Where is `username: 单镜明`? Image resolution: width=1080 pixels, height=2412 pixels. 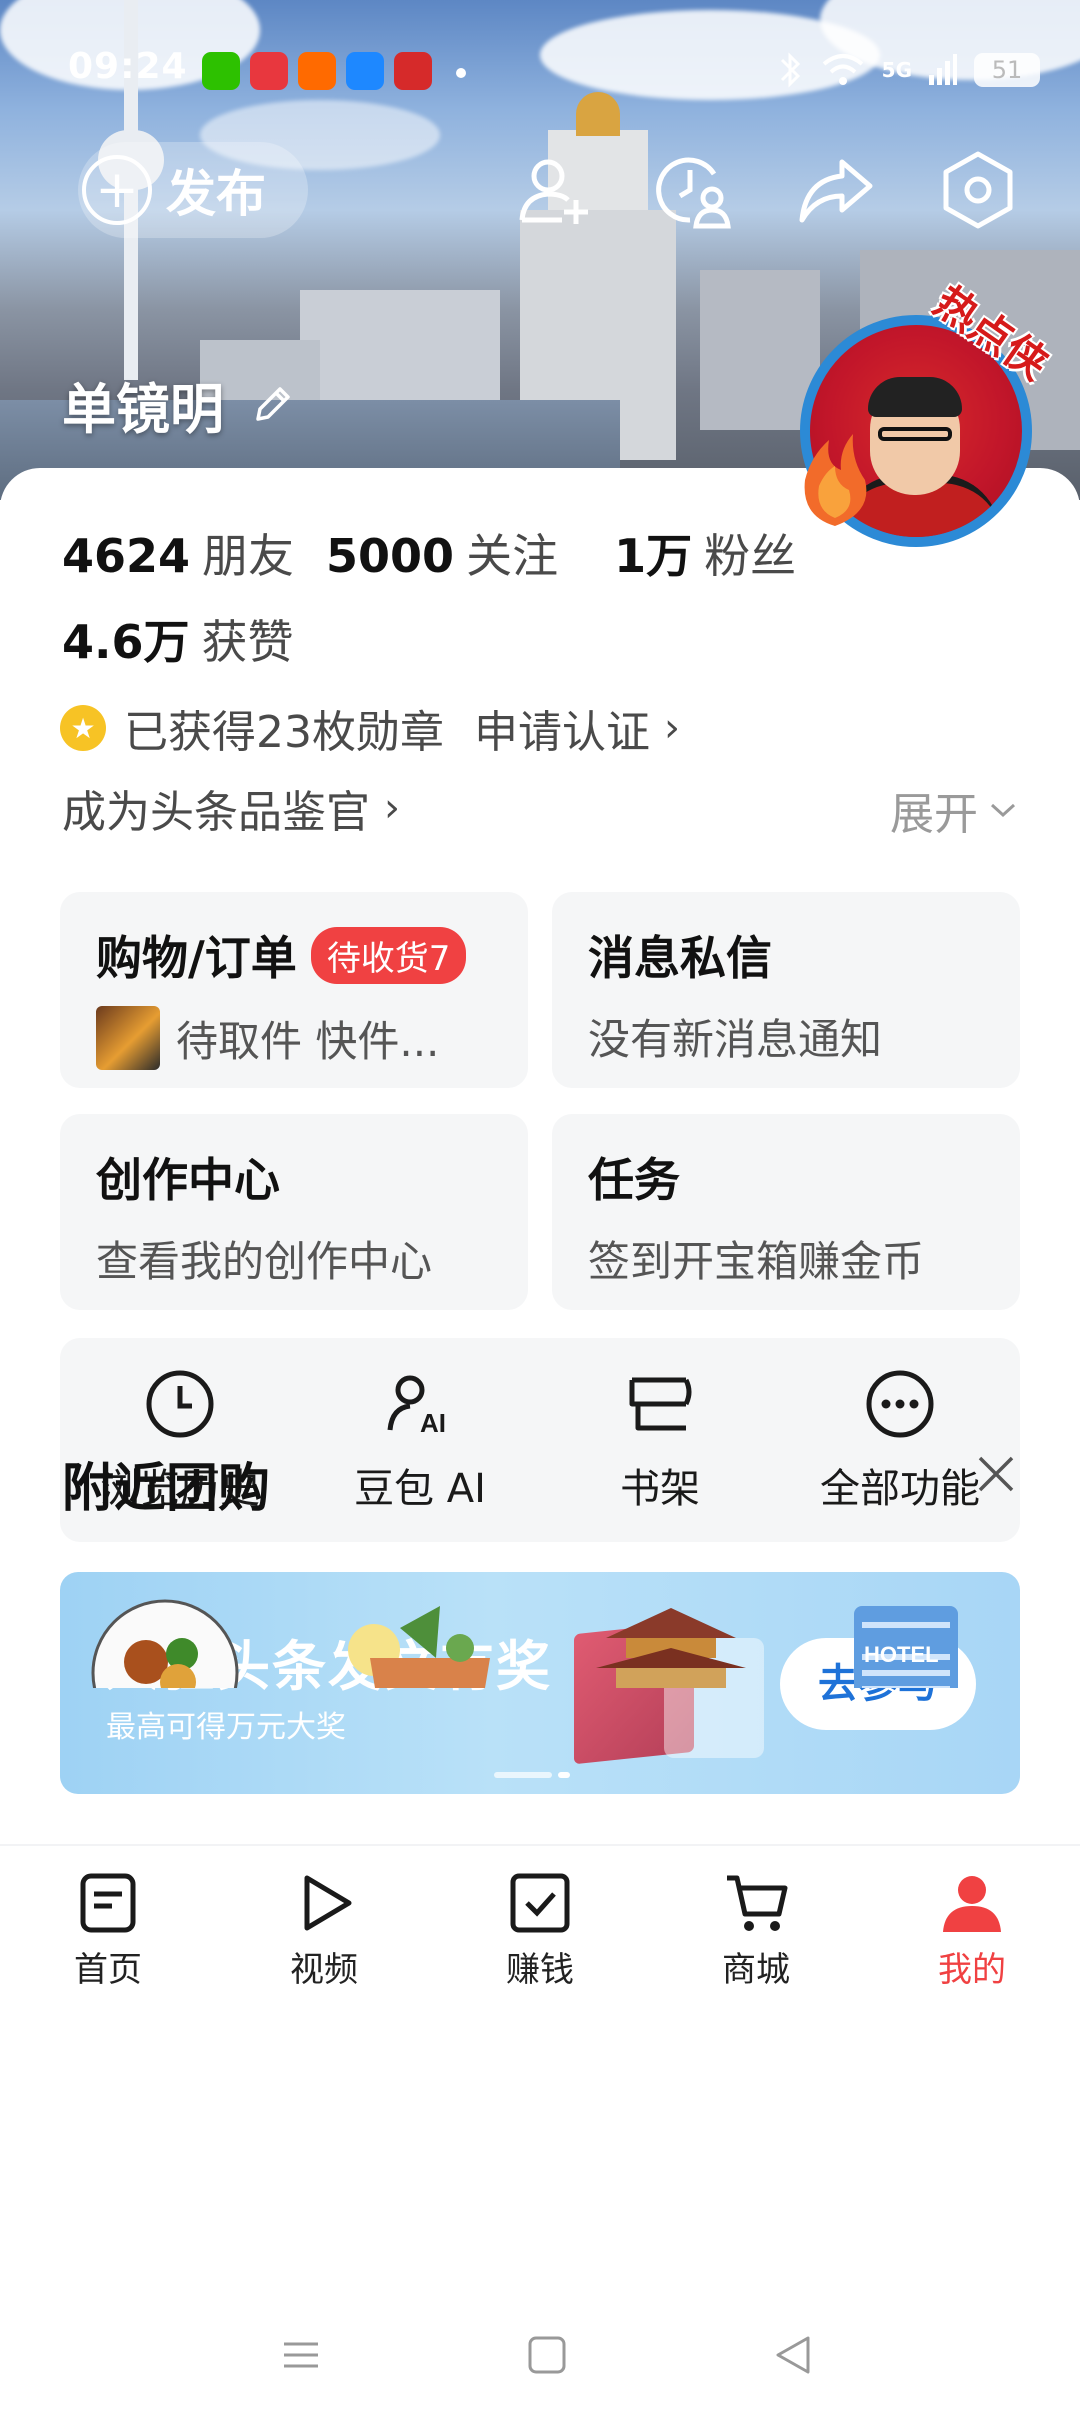 username: 单镜明 is located at coordinates (178, 404).